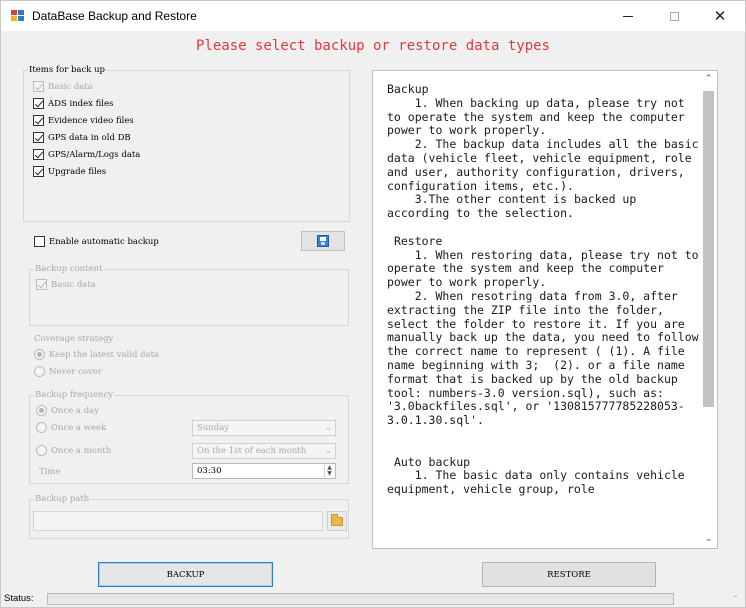 This screenshot has width=746, height=608. I want to click on save-settings-button, so click(323, 241).